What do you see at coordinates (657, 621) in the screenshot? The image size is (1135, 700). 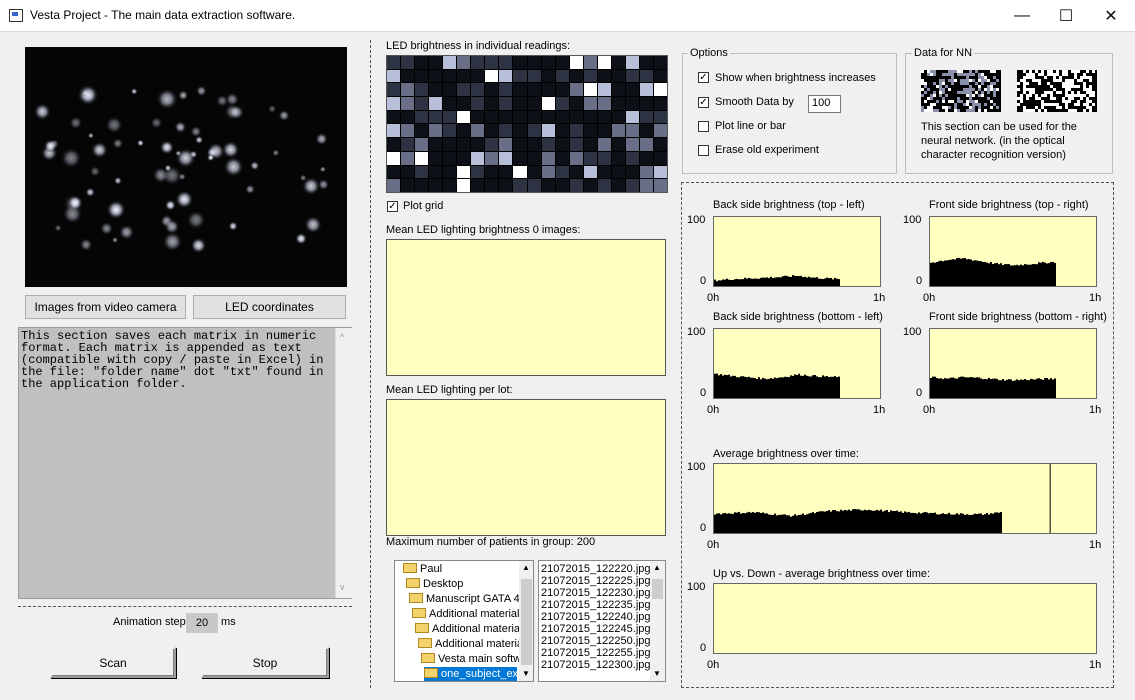 I see `files-scrollbar: ▲ ▼` at bounding box center [657, 621].